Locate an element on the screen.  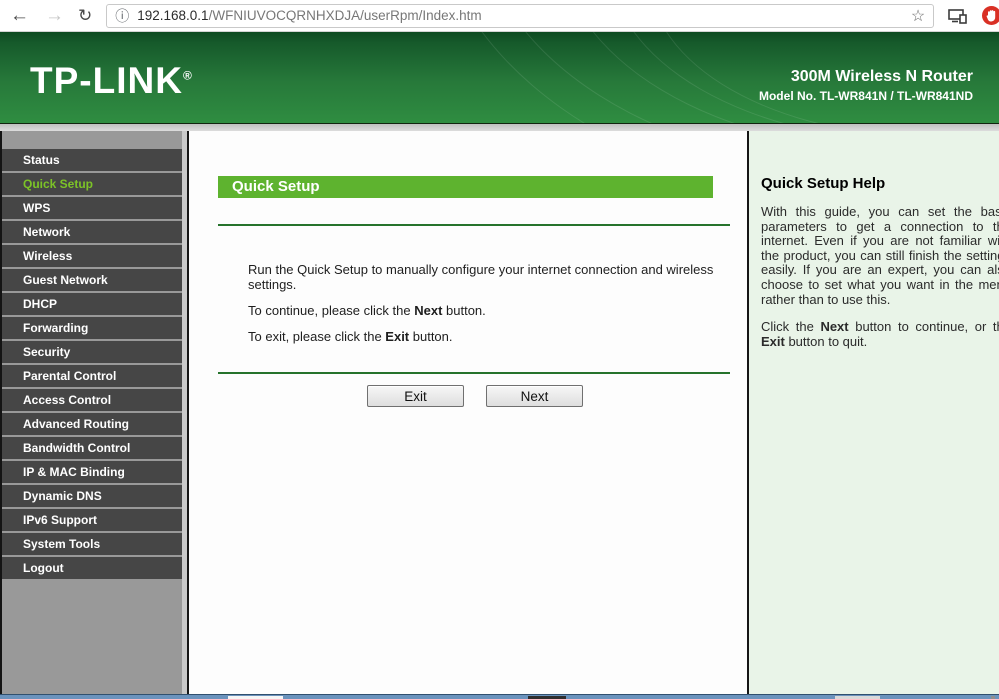
sidebar-item-wireless: Wireless is located at coordinates (92, 256).